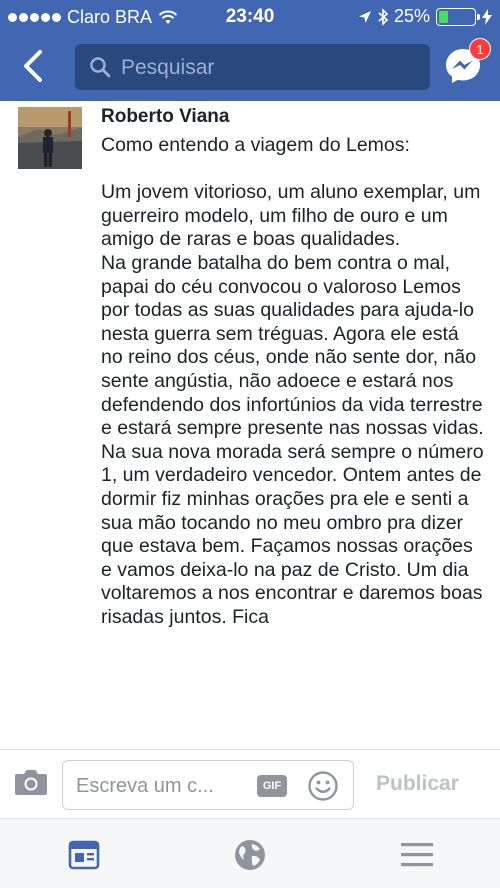  I want to click on bluetooth-icon, so click(383, 16).